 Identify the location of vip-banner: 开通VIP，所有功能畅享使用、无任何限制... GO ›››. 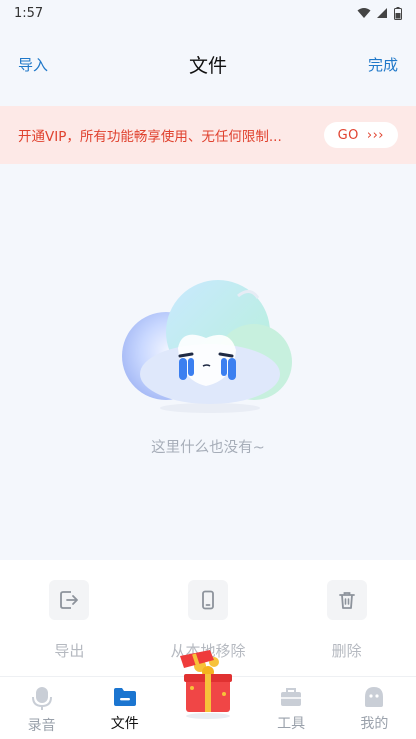
(208, 135).